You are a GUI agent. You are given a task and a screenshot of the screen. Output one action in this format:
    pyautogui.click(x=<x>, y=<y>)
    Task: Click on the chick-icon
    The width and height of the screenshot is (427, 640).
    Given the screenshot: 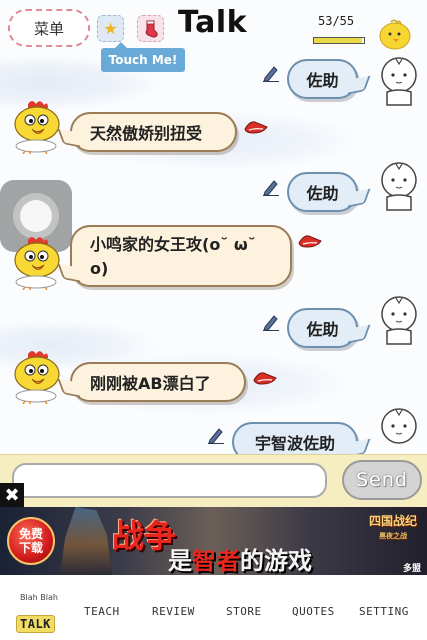 What is the action you would take?
    pyautogui.click(x=395, y=34)
    